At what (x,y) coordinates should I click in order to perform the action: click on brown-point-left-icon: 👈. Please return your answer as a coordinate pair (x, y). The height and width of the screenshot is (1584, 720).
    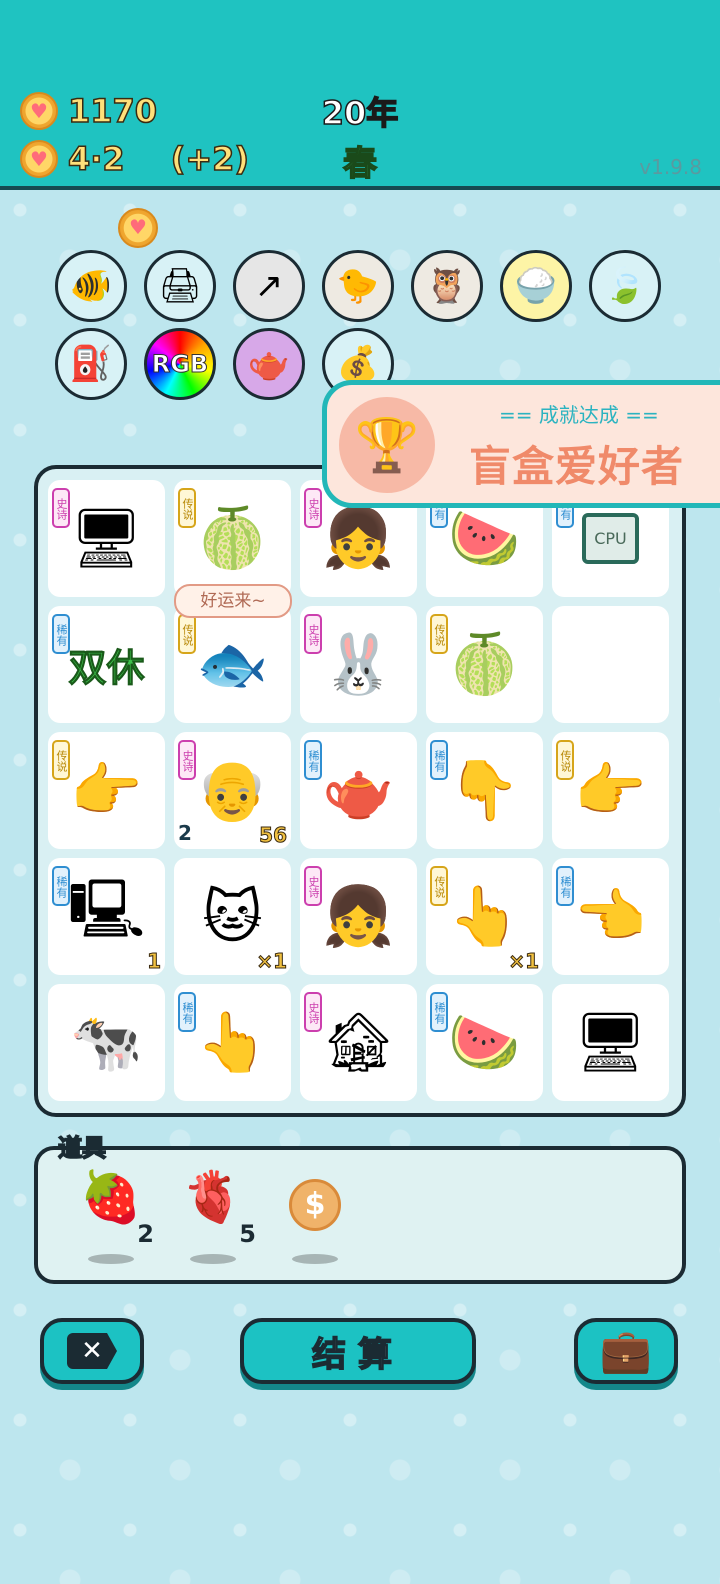
    Looking at the image, I should click on (610, 916).